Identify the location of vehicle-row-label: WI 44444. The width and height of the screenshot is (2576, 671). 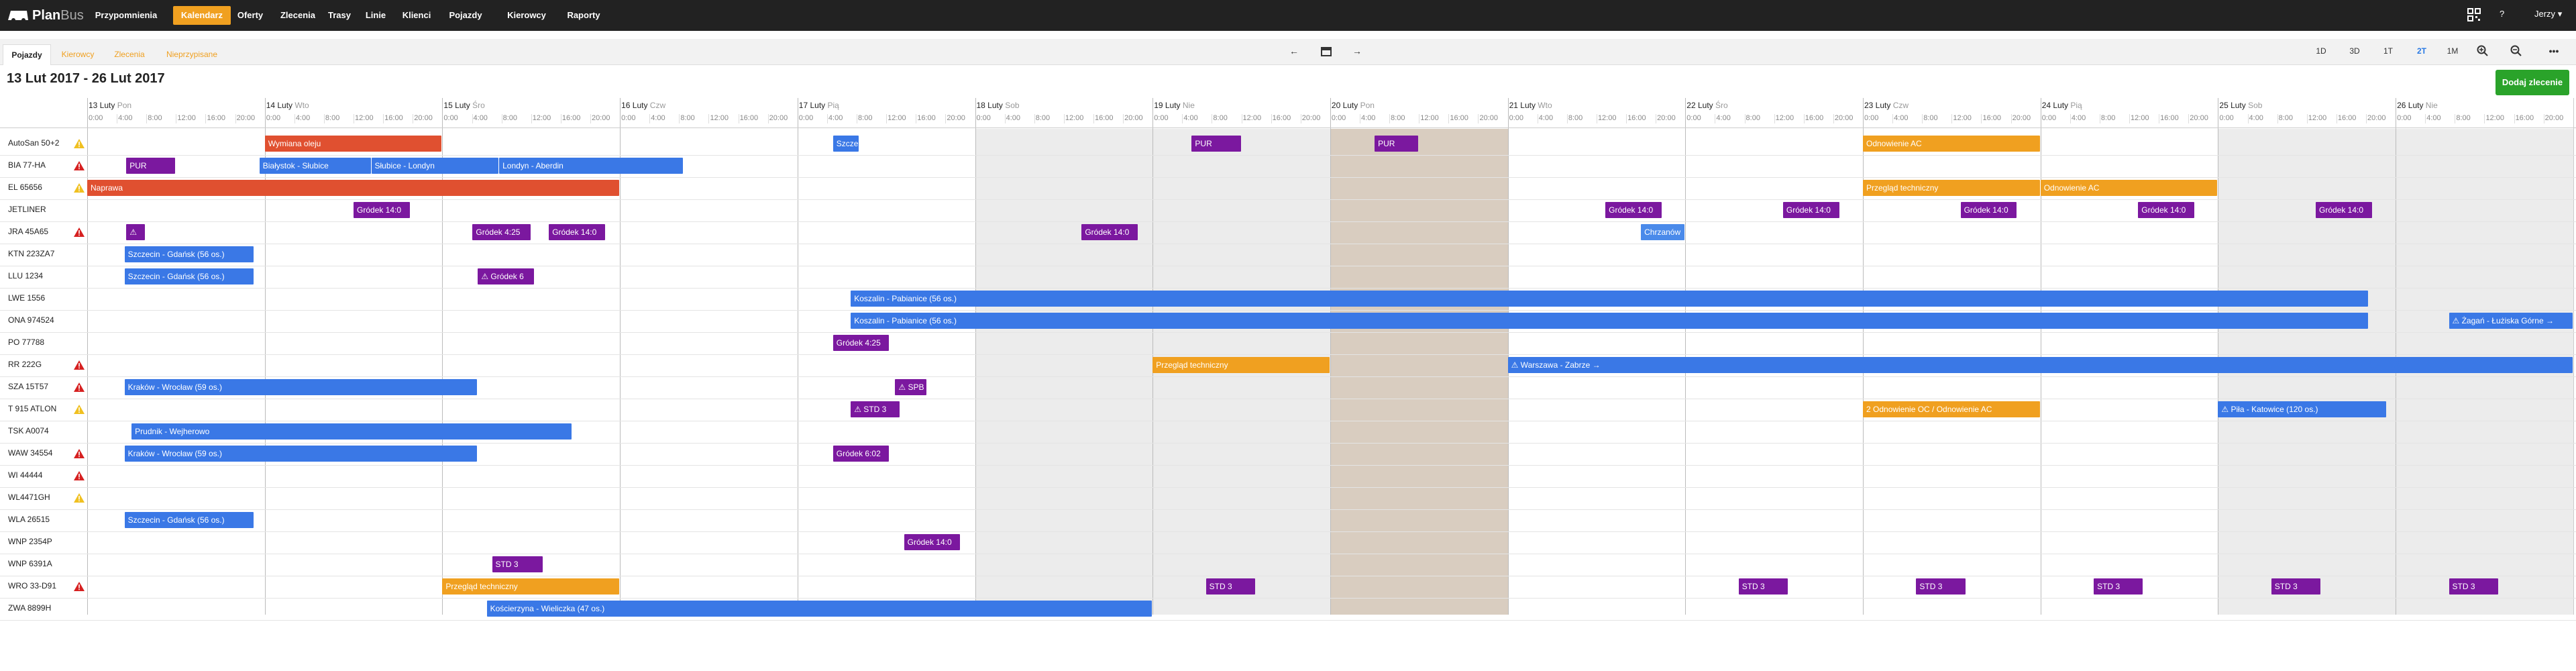
(25, 475).